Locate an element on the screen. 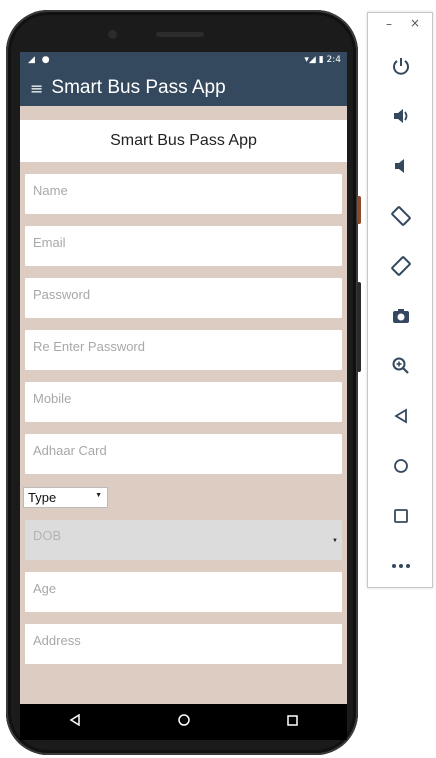 This screenshot has height=758, width=436. back-icon is located at coordinates (400, 416).